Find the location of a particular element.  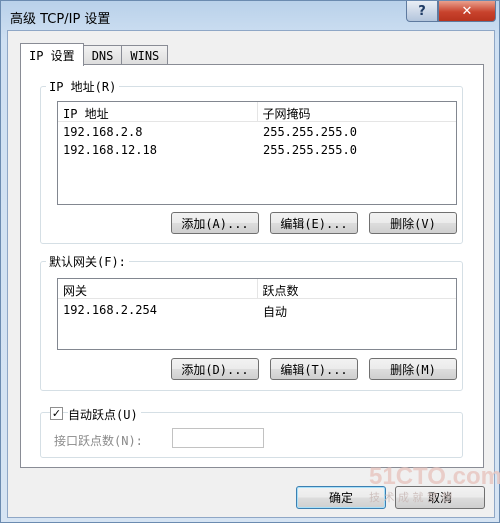

table-row: 192.168.2.8 255.255.255.0 is located at coordinates (257, 133).